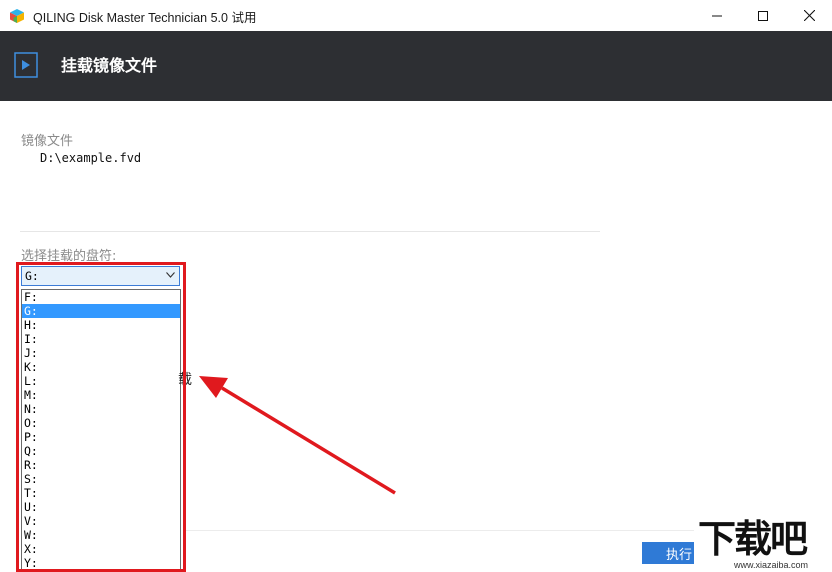 This screenshot has height=572, width=832. Describe the element at coordinates (101, 563) in the screenshot. I see `drive-option: Y:` at that location.